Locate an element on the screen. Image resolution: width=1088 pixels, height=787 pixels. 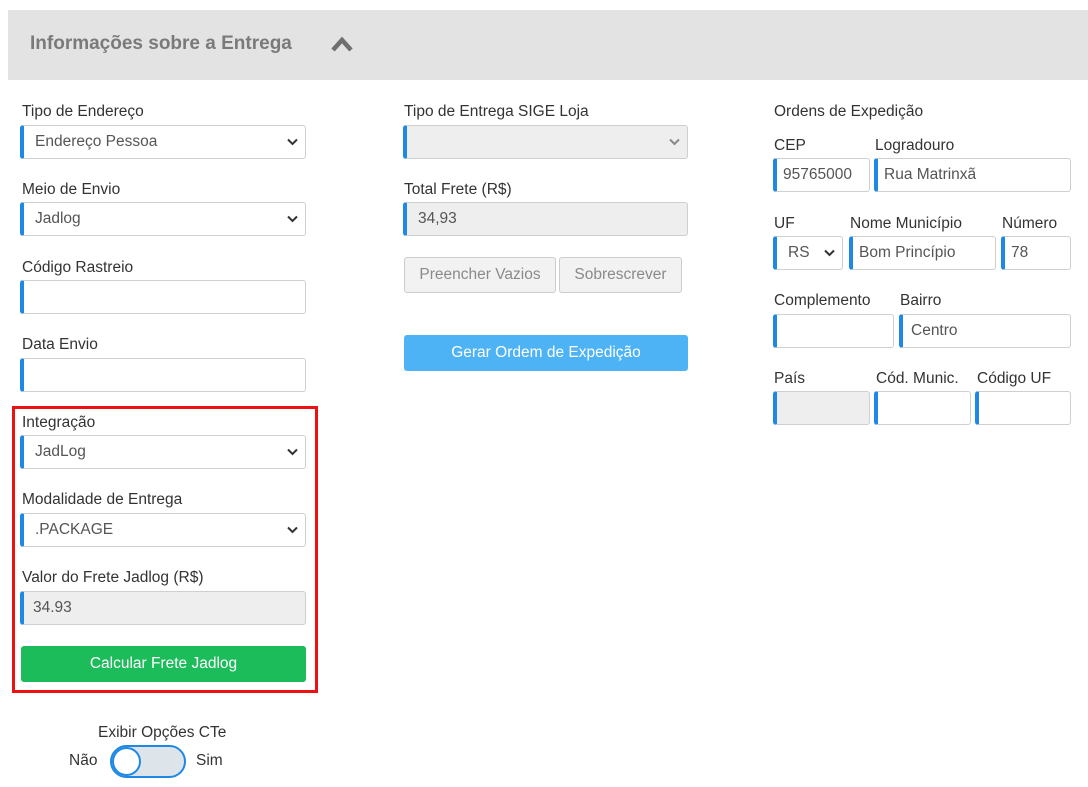
uf-value: RS is located at coordinates (799, 252).